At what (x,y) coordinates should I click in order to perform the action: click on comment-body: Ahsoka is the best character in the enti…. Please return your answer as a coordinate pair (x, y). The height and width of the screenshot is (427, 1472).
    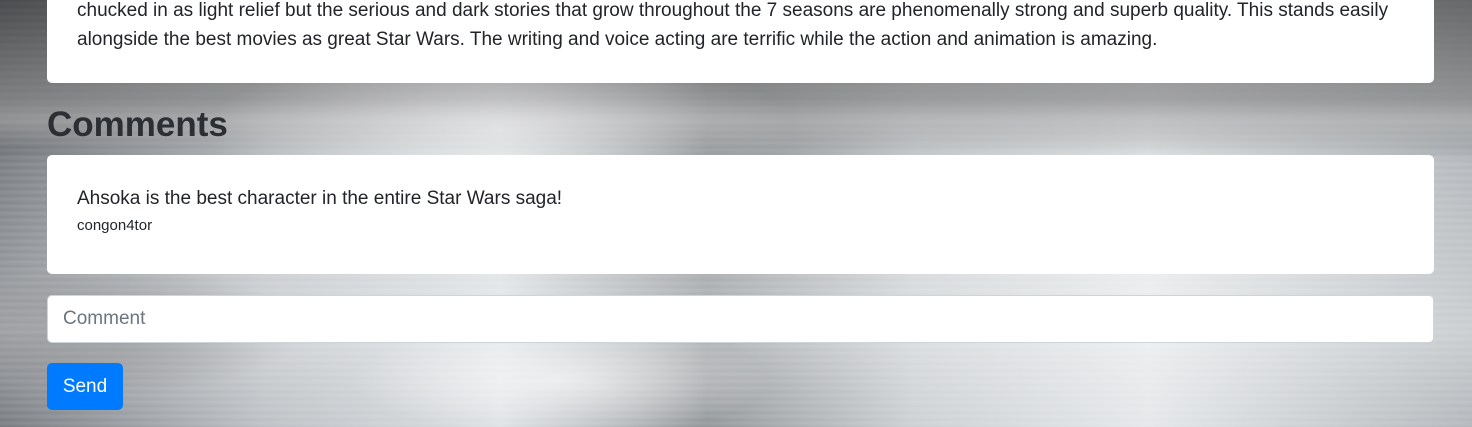
    Looking at the image, I should click on (320, 198).